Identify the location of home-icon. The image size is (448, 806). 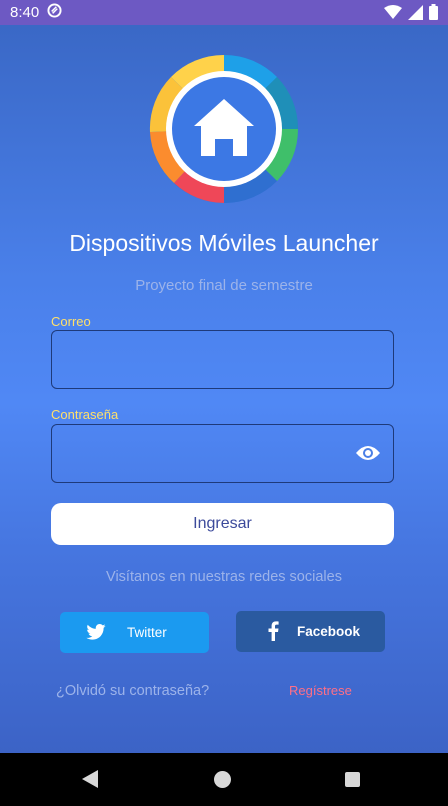
(224, 129).